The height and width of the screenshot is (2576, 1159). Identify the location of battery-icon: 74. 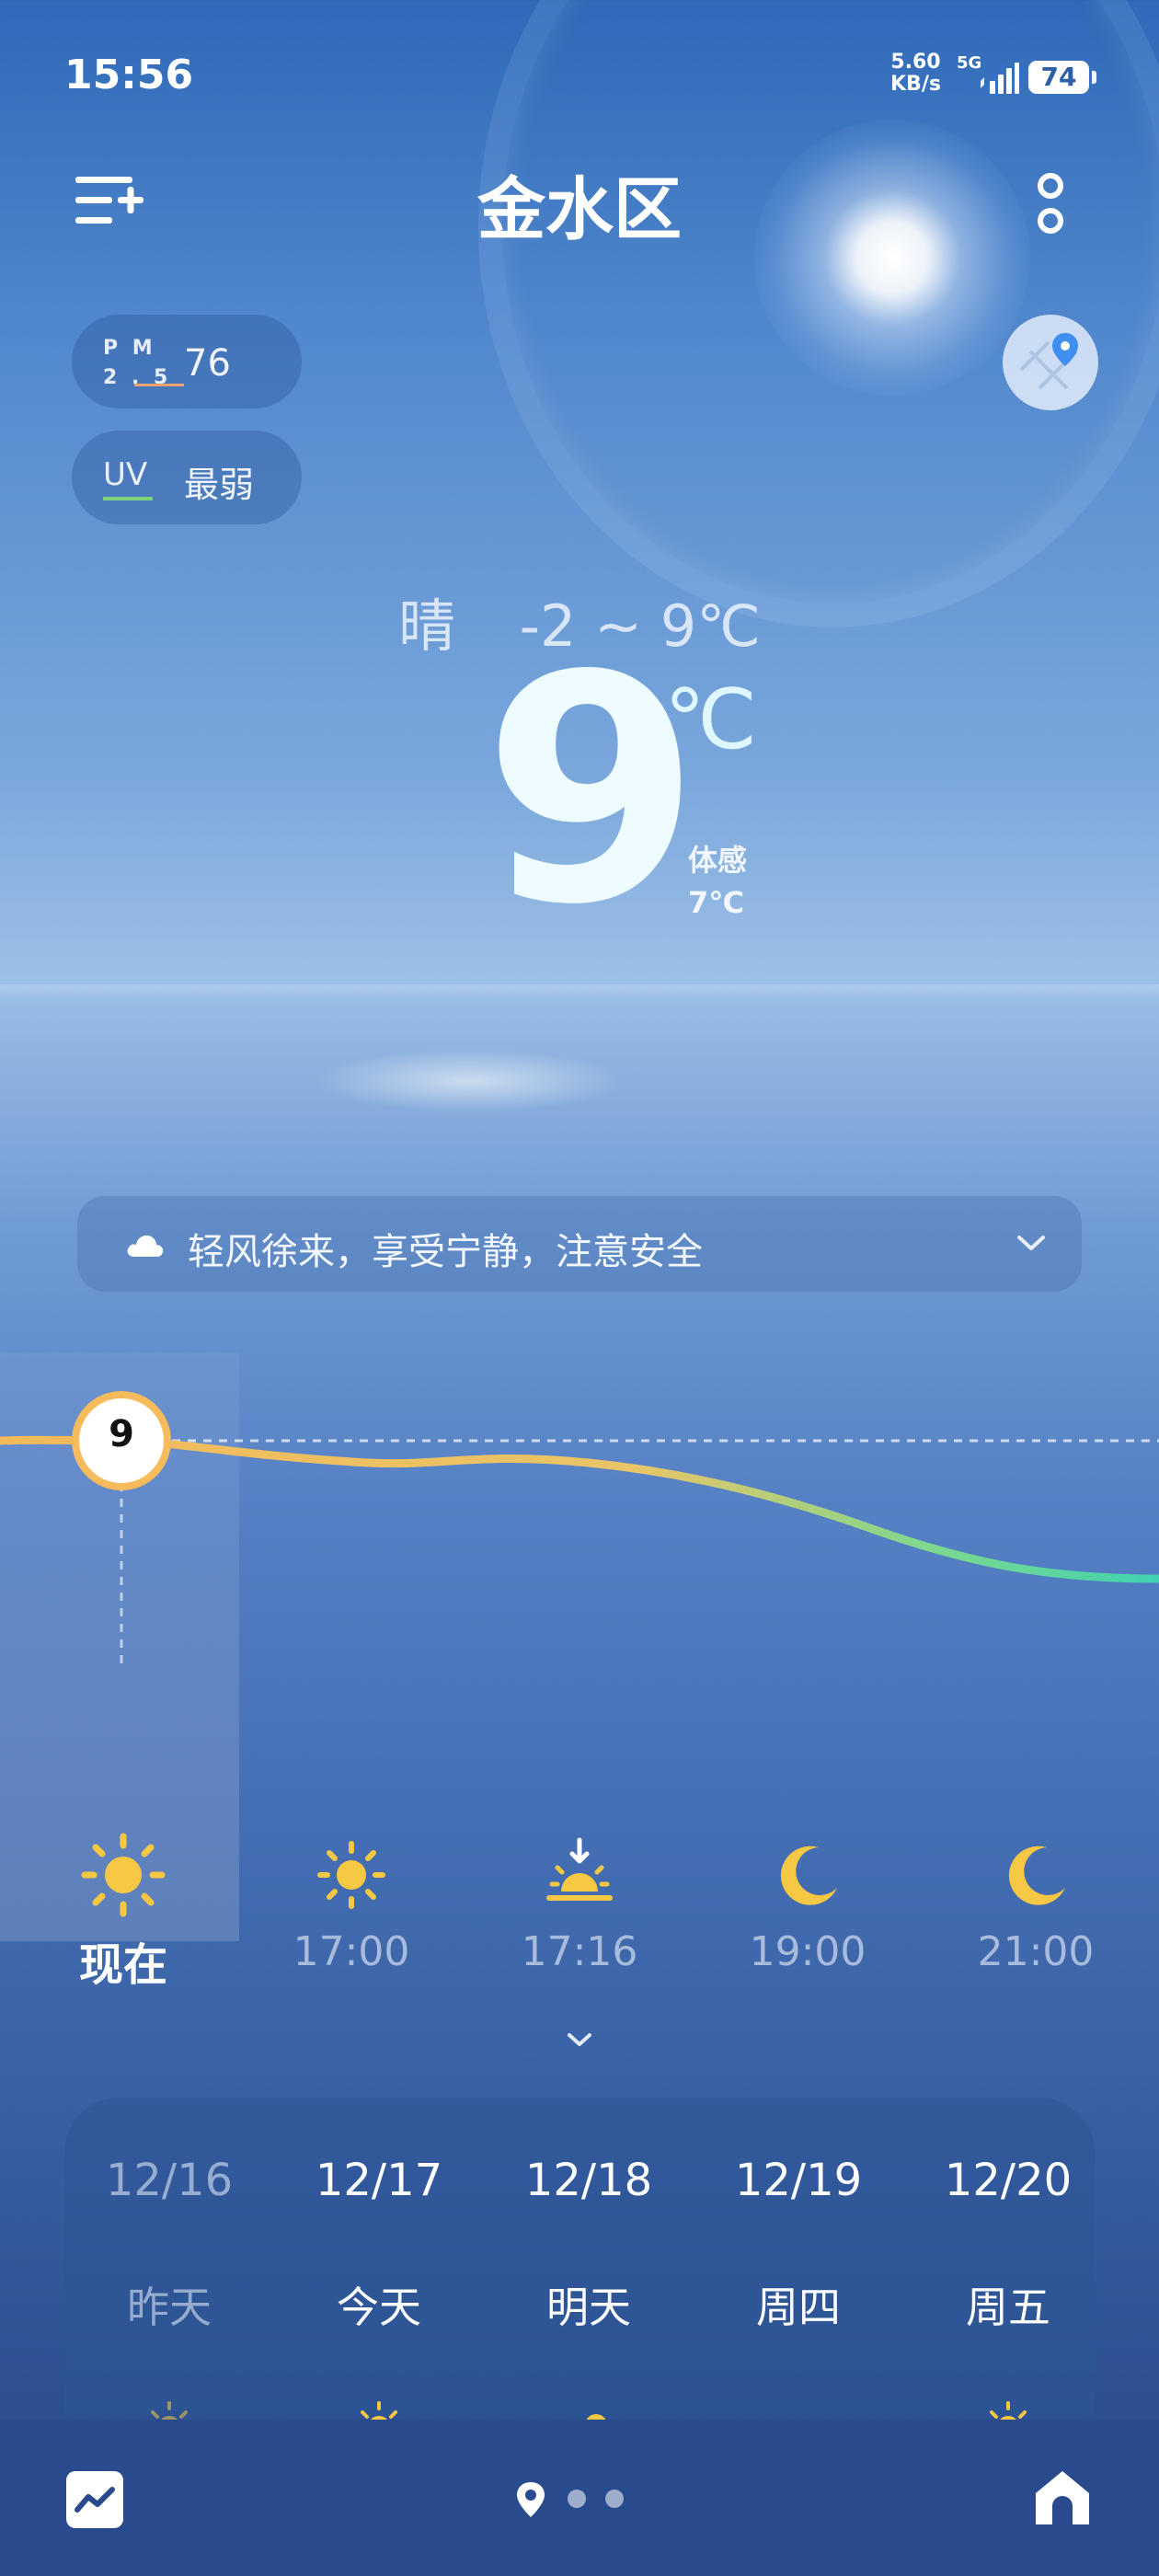
(1062, 77).